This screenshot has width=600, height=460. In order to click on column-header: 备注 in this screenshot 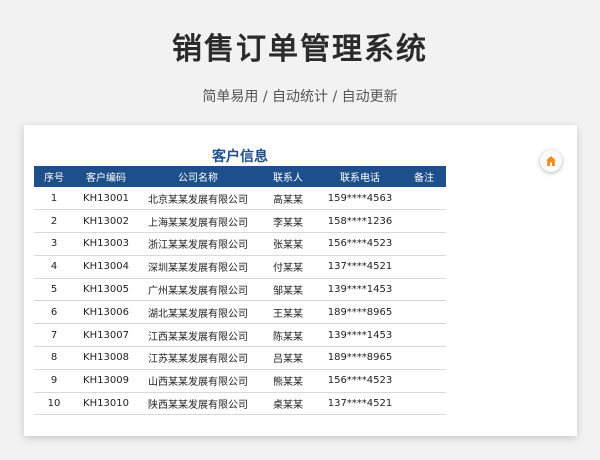, I will do `click(424, 176)`.